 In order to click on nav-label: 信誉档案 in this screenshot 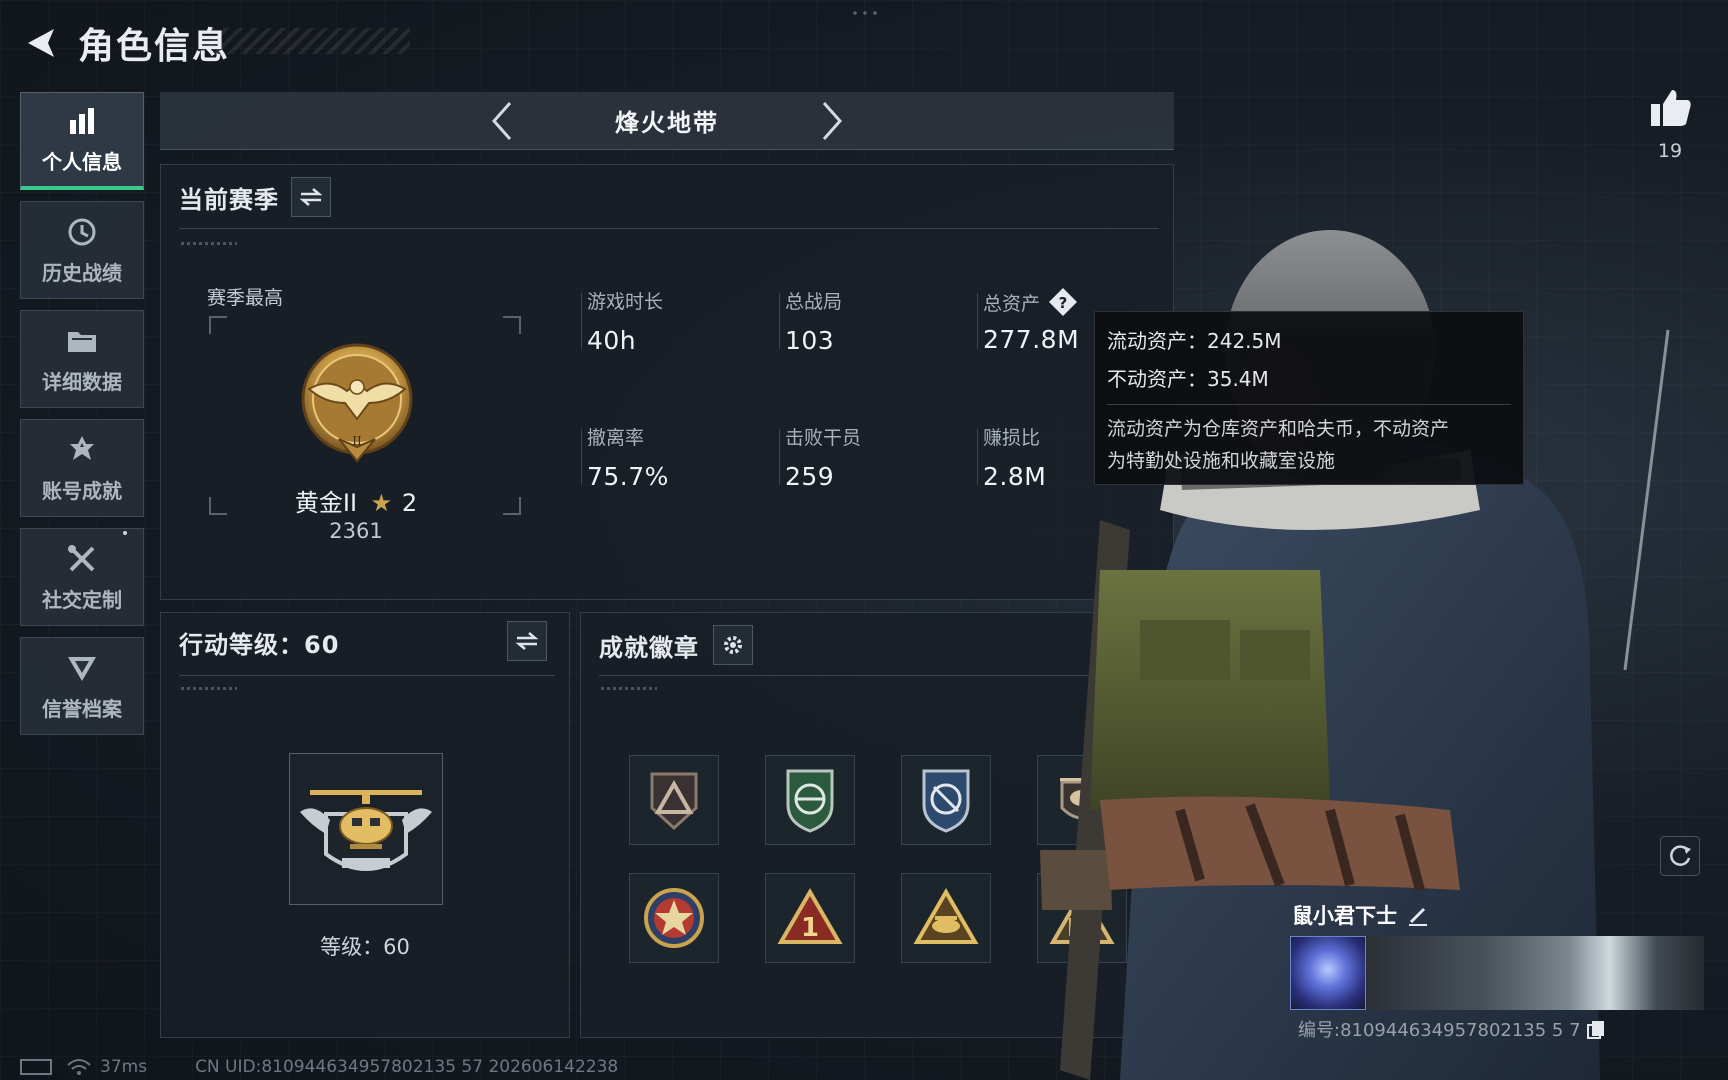, I will do `click(82, 708)`.